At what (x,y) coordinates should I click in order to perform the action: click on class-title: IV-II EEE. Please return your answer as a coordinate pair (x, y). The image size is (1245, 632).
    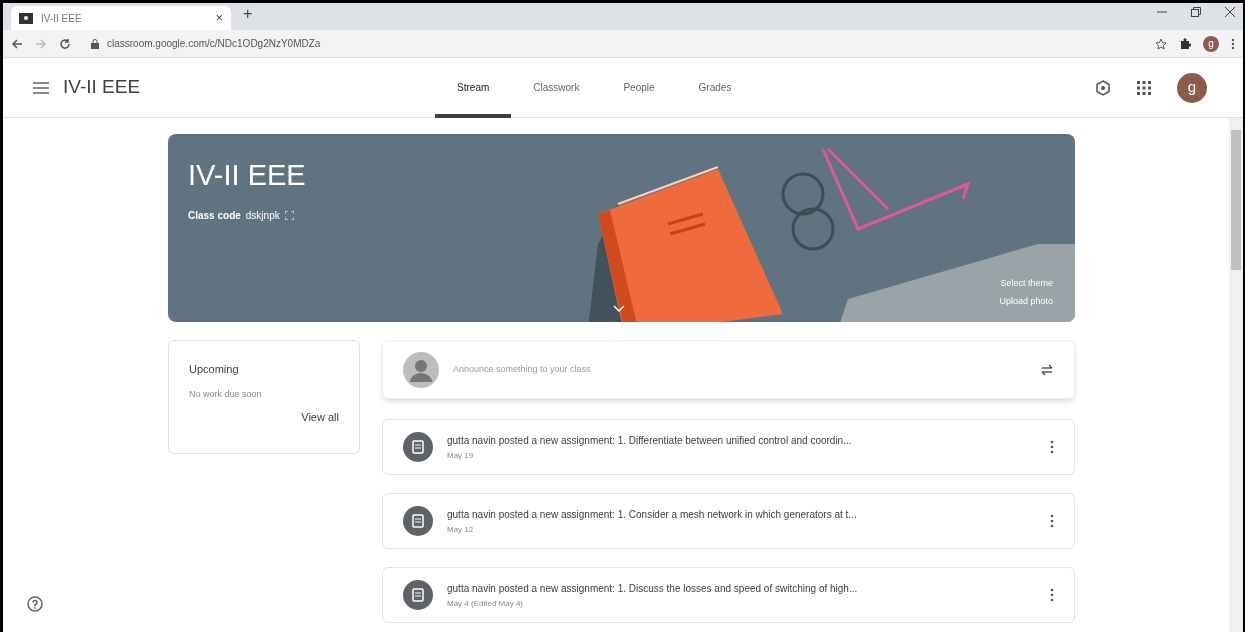
    Looking at the image, I should click on (247, 175).